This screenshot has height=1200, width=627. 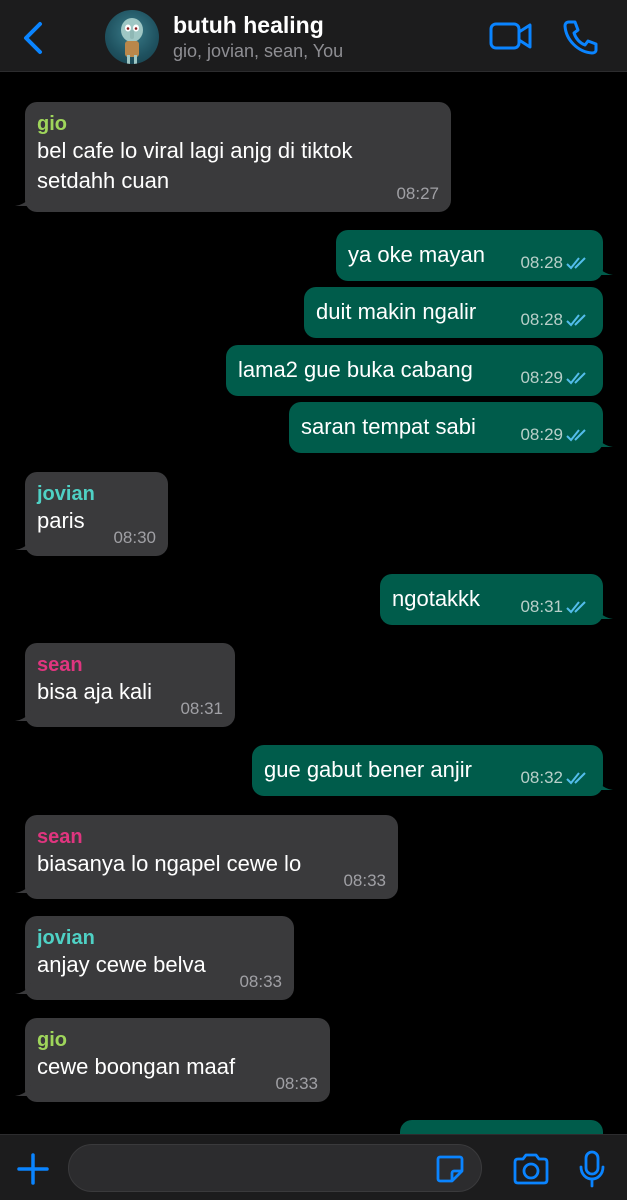 I want to click on message-bubble-incoming: sean bisa aja kali 08:31, so click(x=125, y=685).